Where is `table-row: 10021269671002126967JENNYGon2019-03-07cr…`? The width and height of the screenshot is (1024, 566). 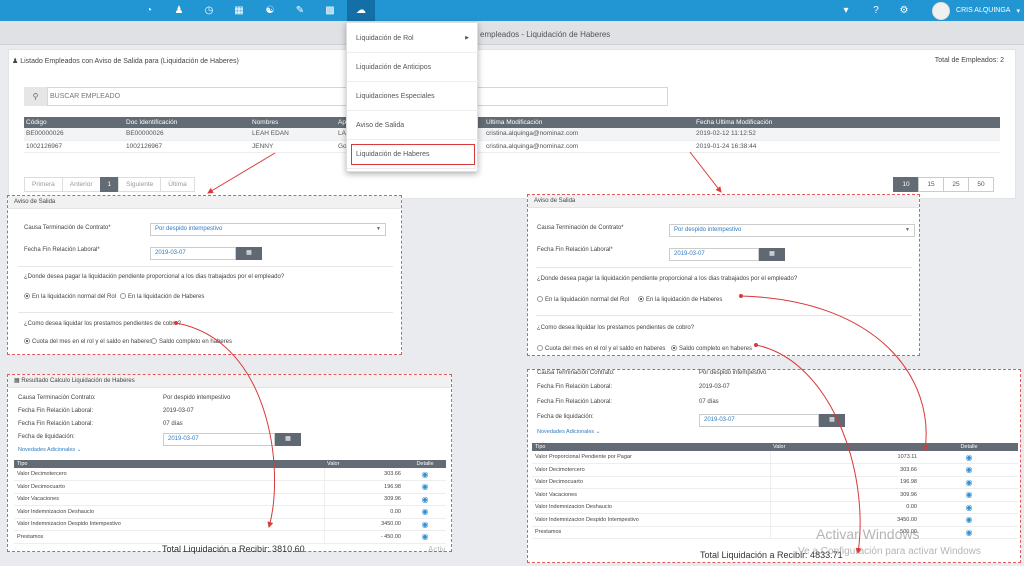 table-row: 10021269671002126967JENNYGon2019-03-07cr… is located at coordinates (512, 146).